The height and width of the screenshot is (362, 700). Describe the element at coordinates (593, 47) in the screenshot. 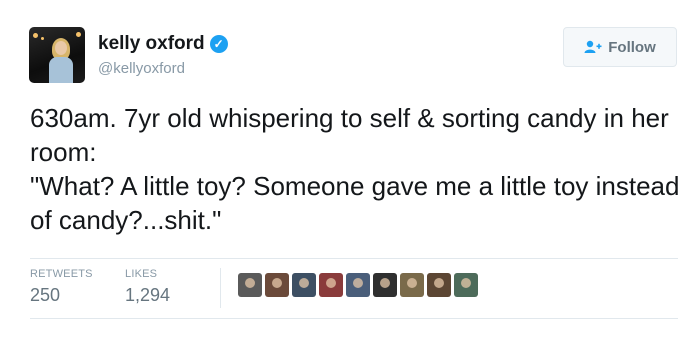

I see `add-user-icon` at that location.